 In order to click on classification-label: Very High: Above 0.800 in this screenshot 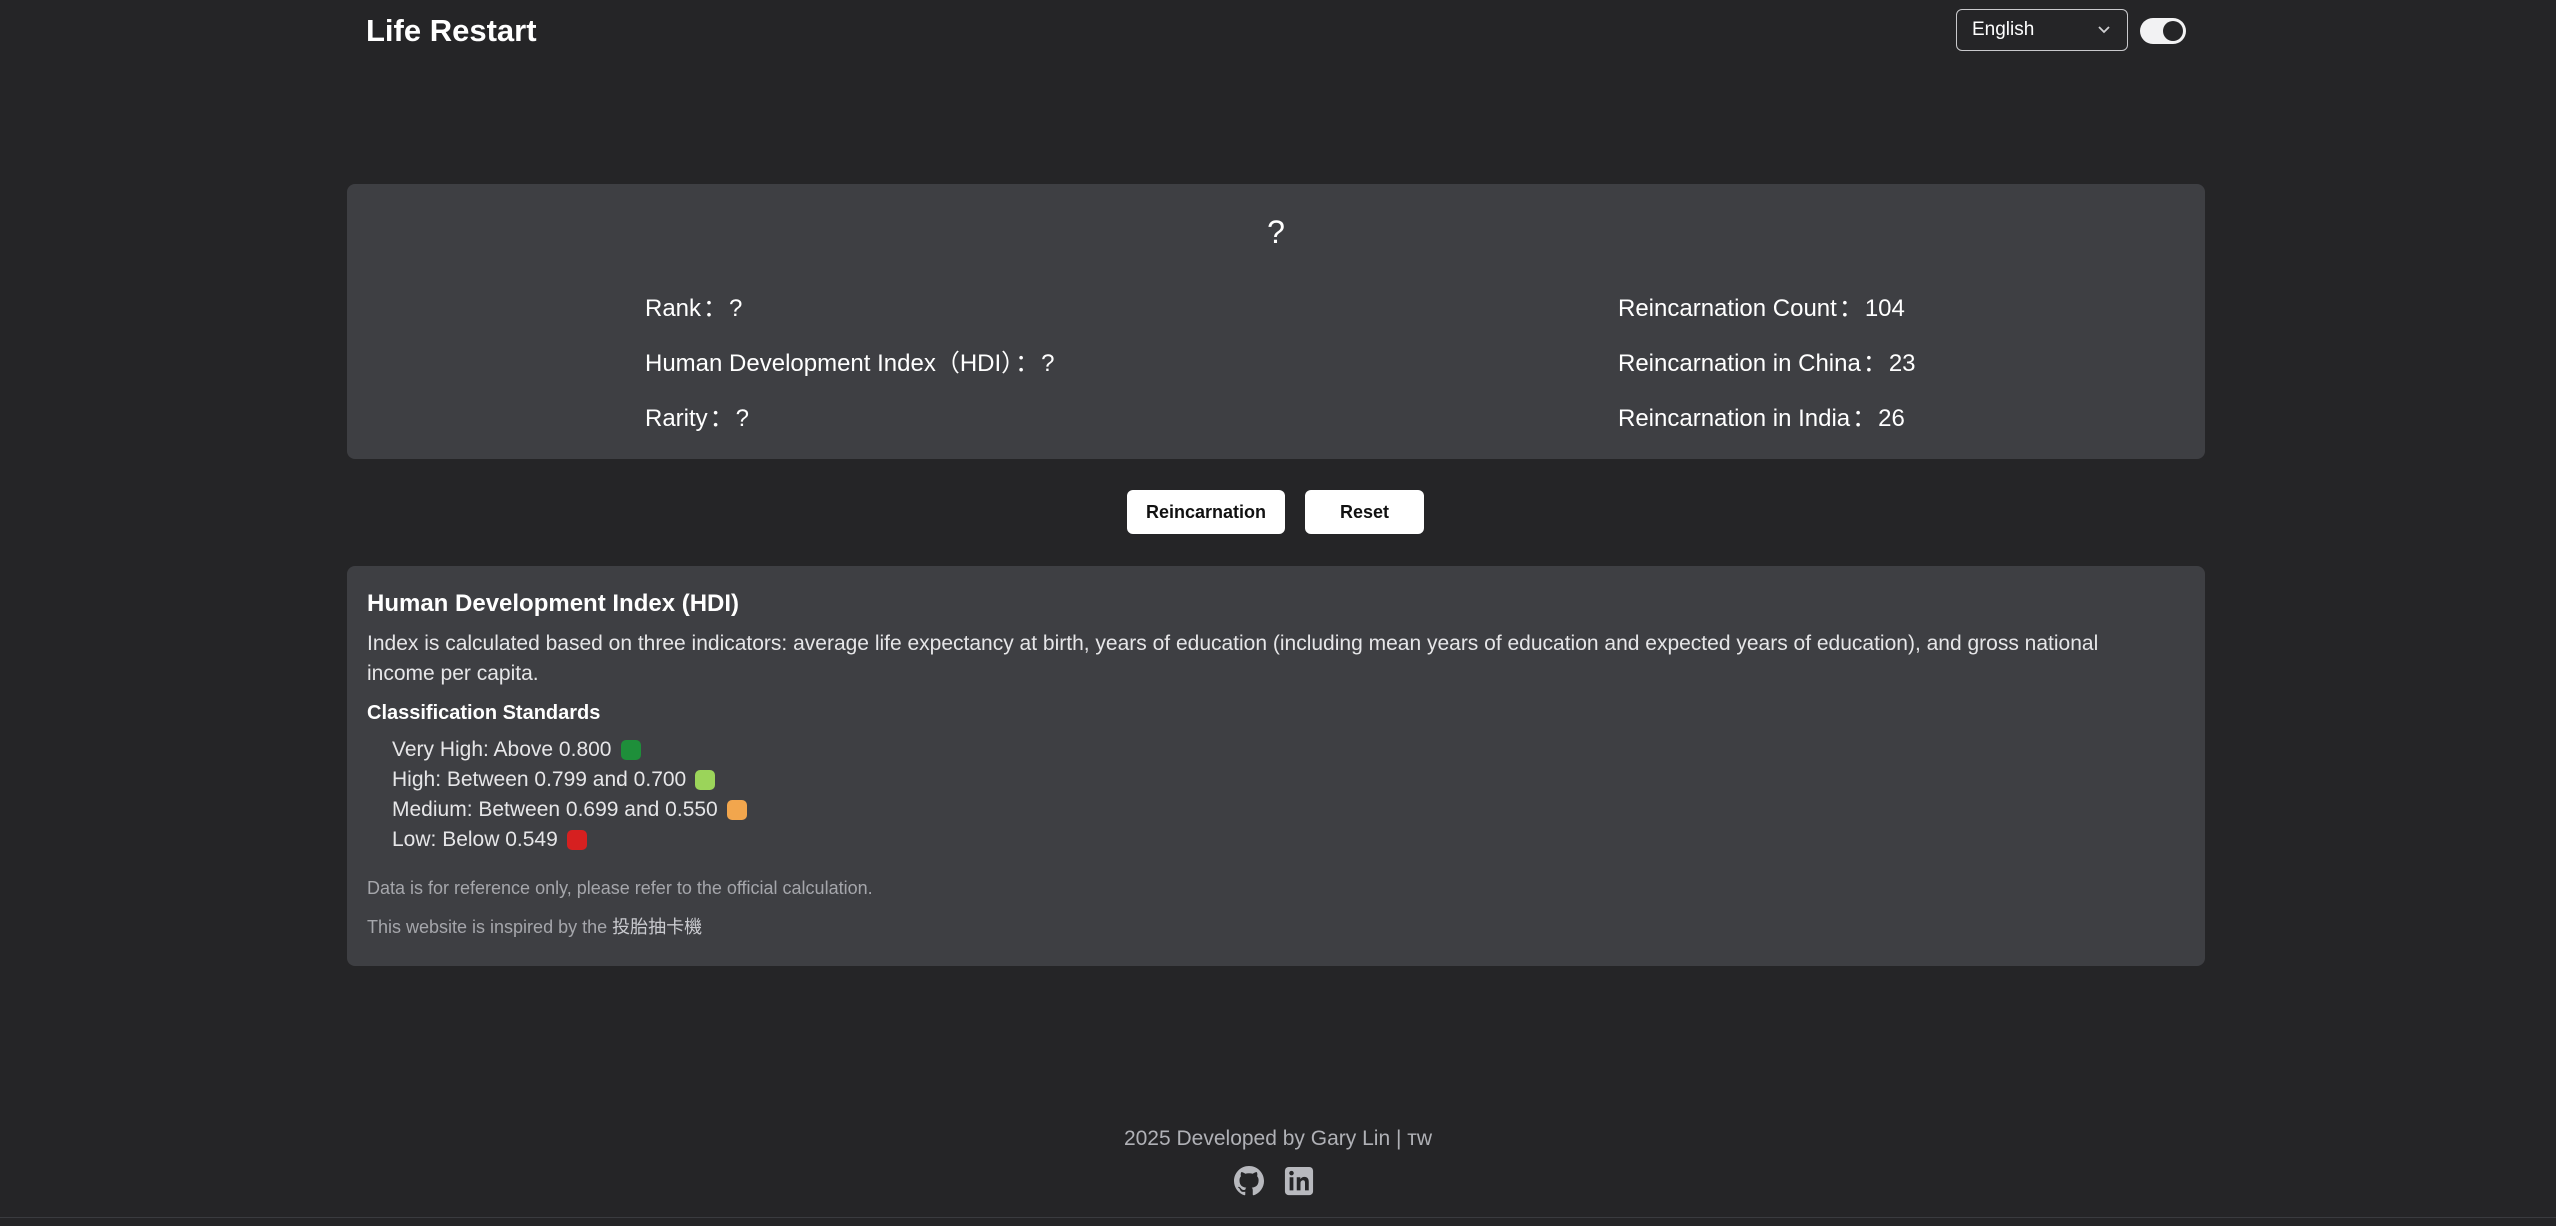, I will do `click(502, 749)`.